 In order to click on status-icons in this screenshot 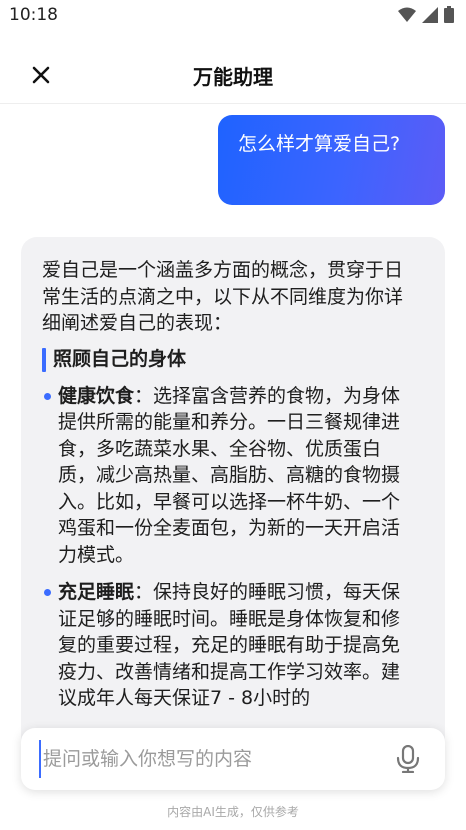, I will do `click(426, 14)`.